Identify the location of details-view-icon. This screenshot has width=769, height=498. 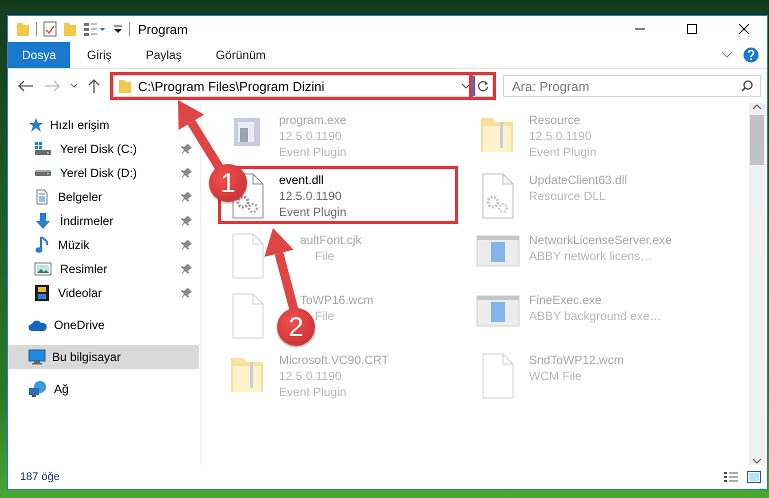
(731, 477).